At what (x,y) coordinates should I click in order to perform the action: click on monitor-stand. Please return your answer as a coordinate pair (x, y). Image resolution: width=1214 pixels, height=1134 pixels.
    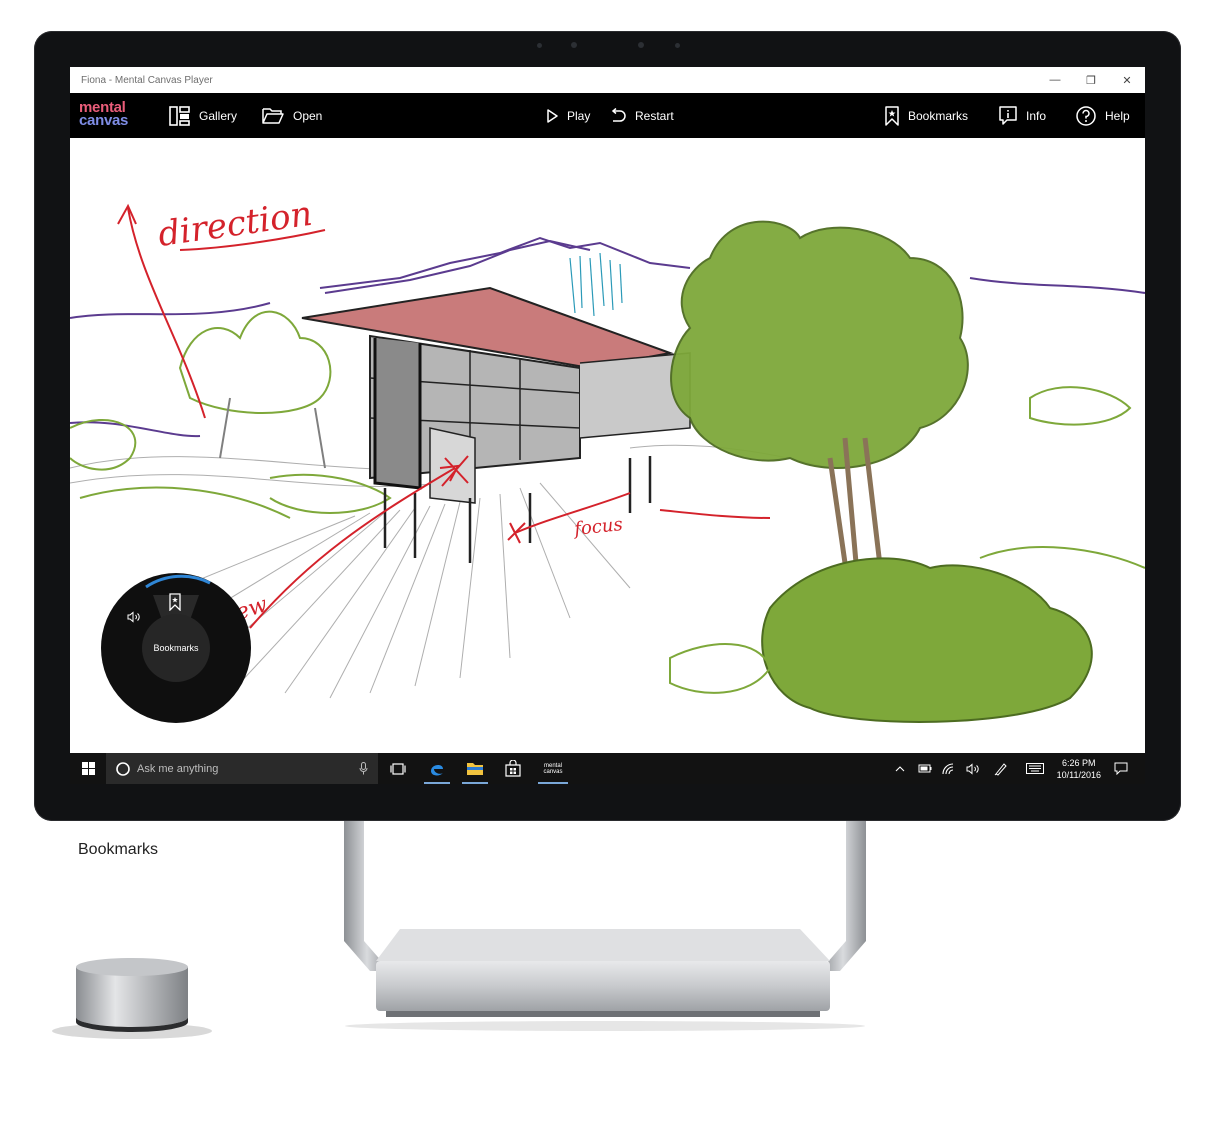
    Looking at the image, I should click on (605, 926).